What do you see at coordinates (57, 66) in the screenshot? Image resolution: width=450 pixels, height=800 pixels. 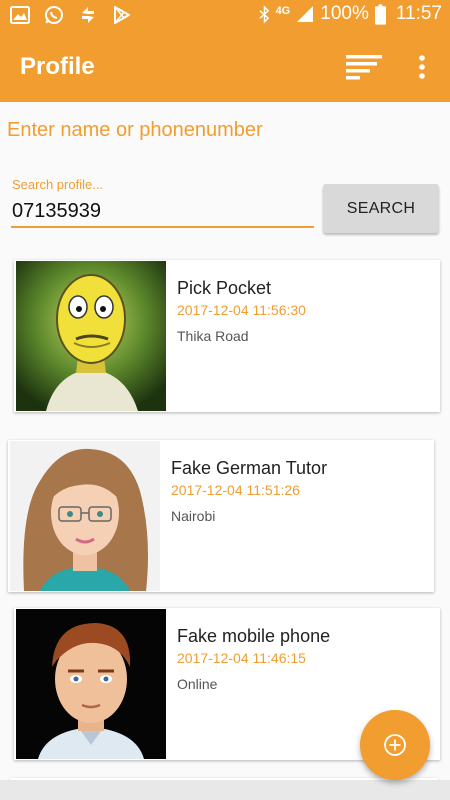 I see `page-title: Profile` at bounding box center [57, 66].